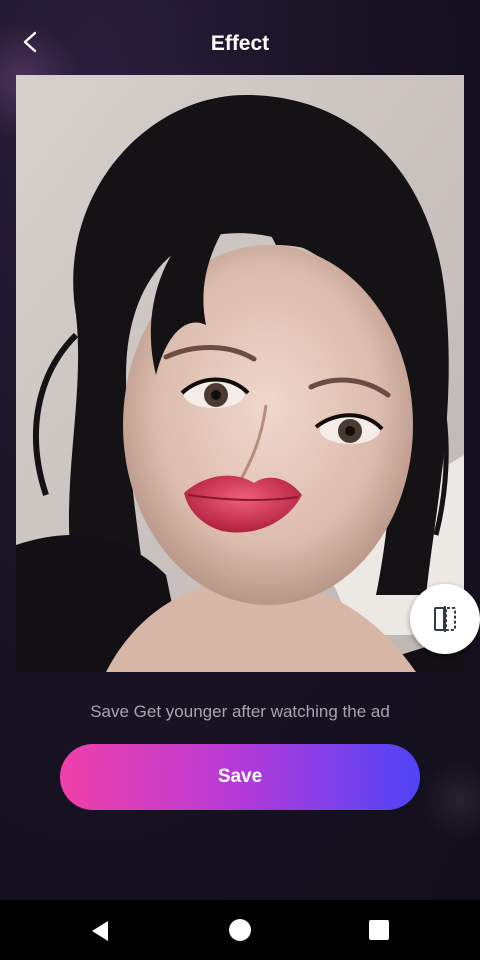  I want to click on page-title: Effect, so click(240, 43).